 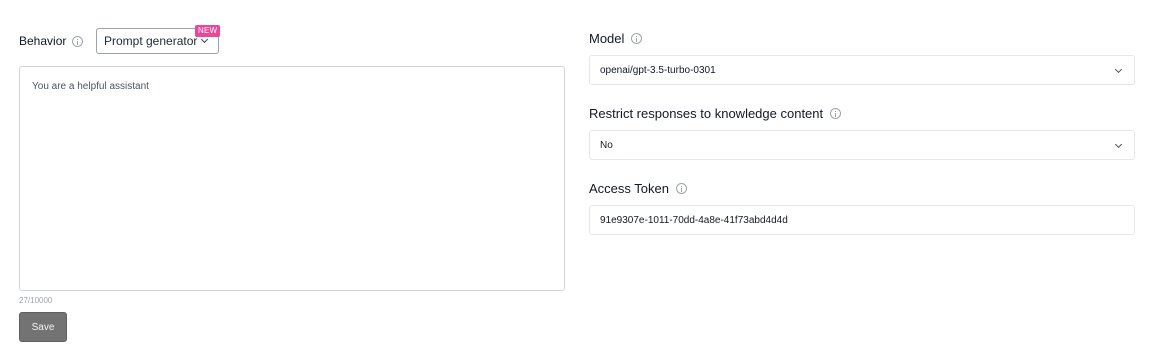 I want to click on model-label-row: Model, so click(x=616, y=38).